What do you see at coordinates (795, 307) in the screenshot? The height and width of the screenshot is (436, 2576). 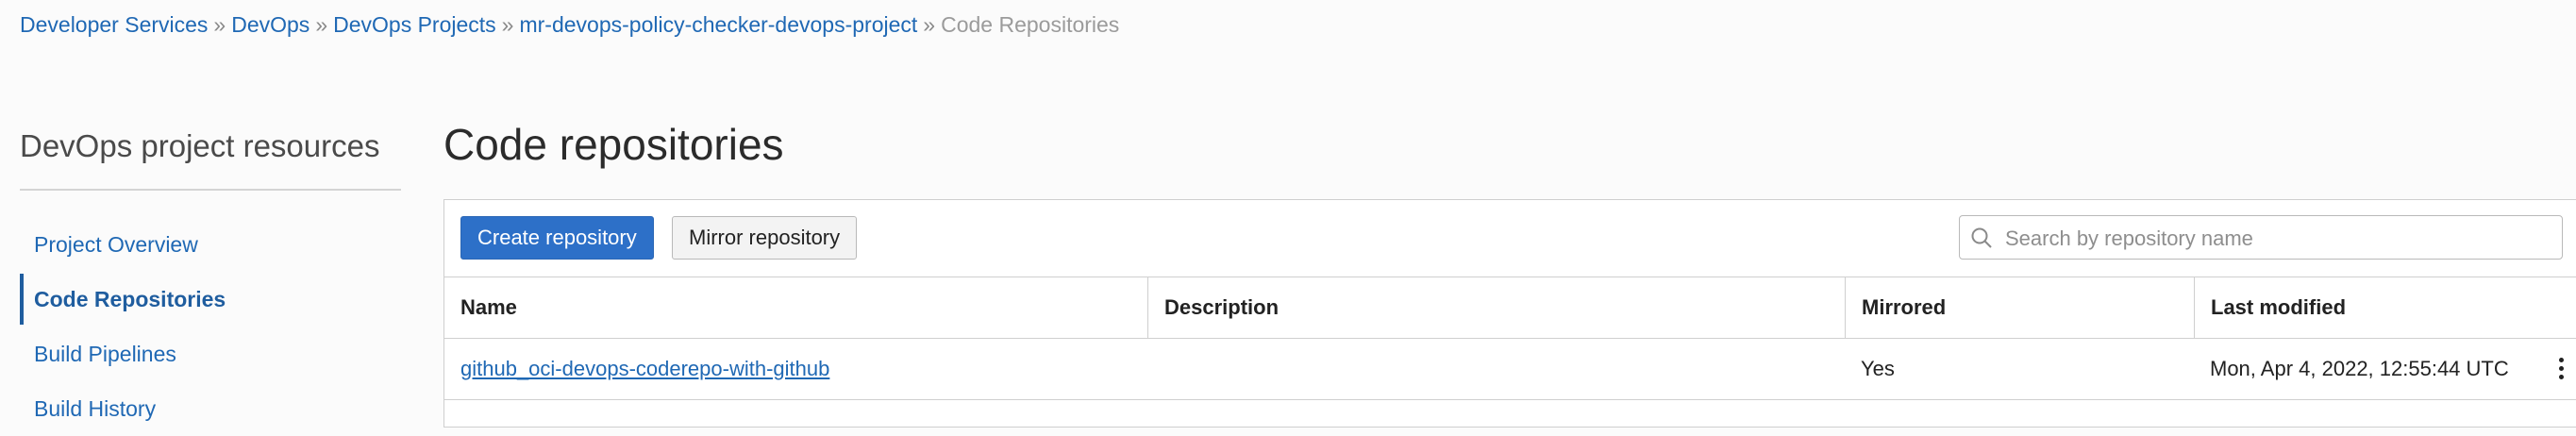 I see `column-header-name: Name` at bounding box center [795, 307].